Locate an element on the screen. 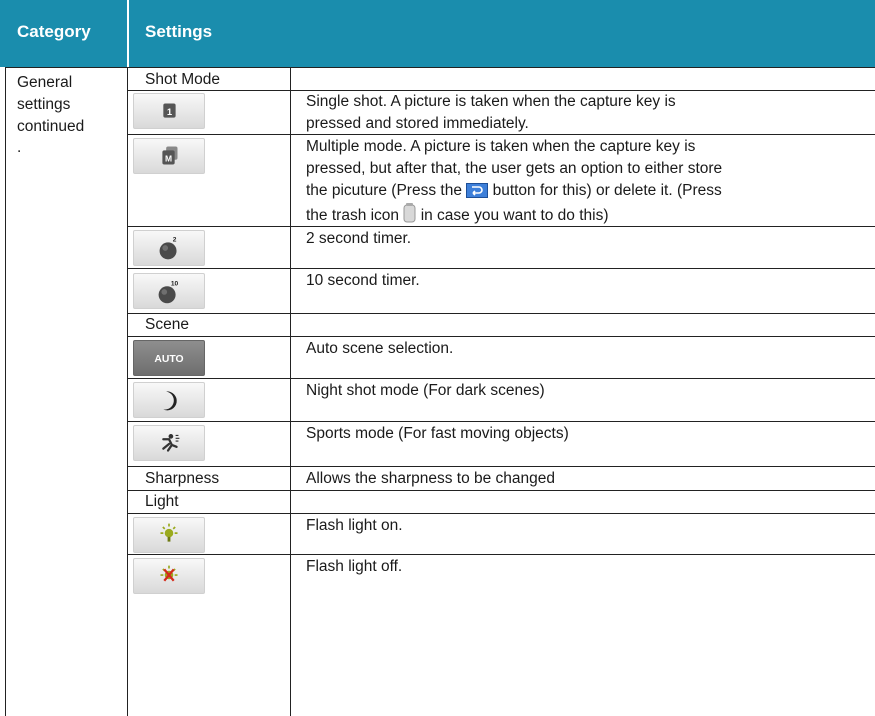 This screenshot has height=716, width=875. svg-text: AUTO is located at coordinates (168, 359).